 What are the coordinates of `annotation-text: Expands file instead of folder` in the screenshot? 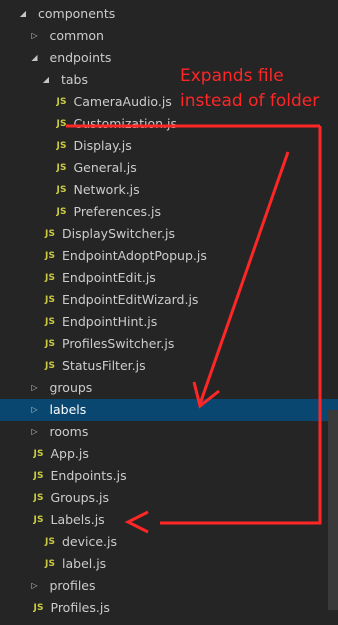 It's located at (249, 89).